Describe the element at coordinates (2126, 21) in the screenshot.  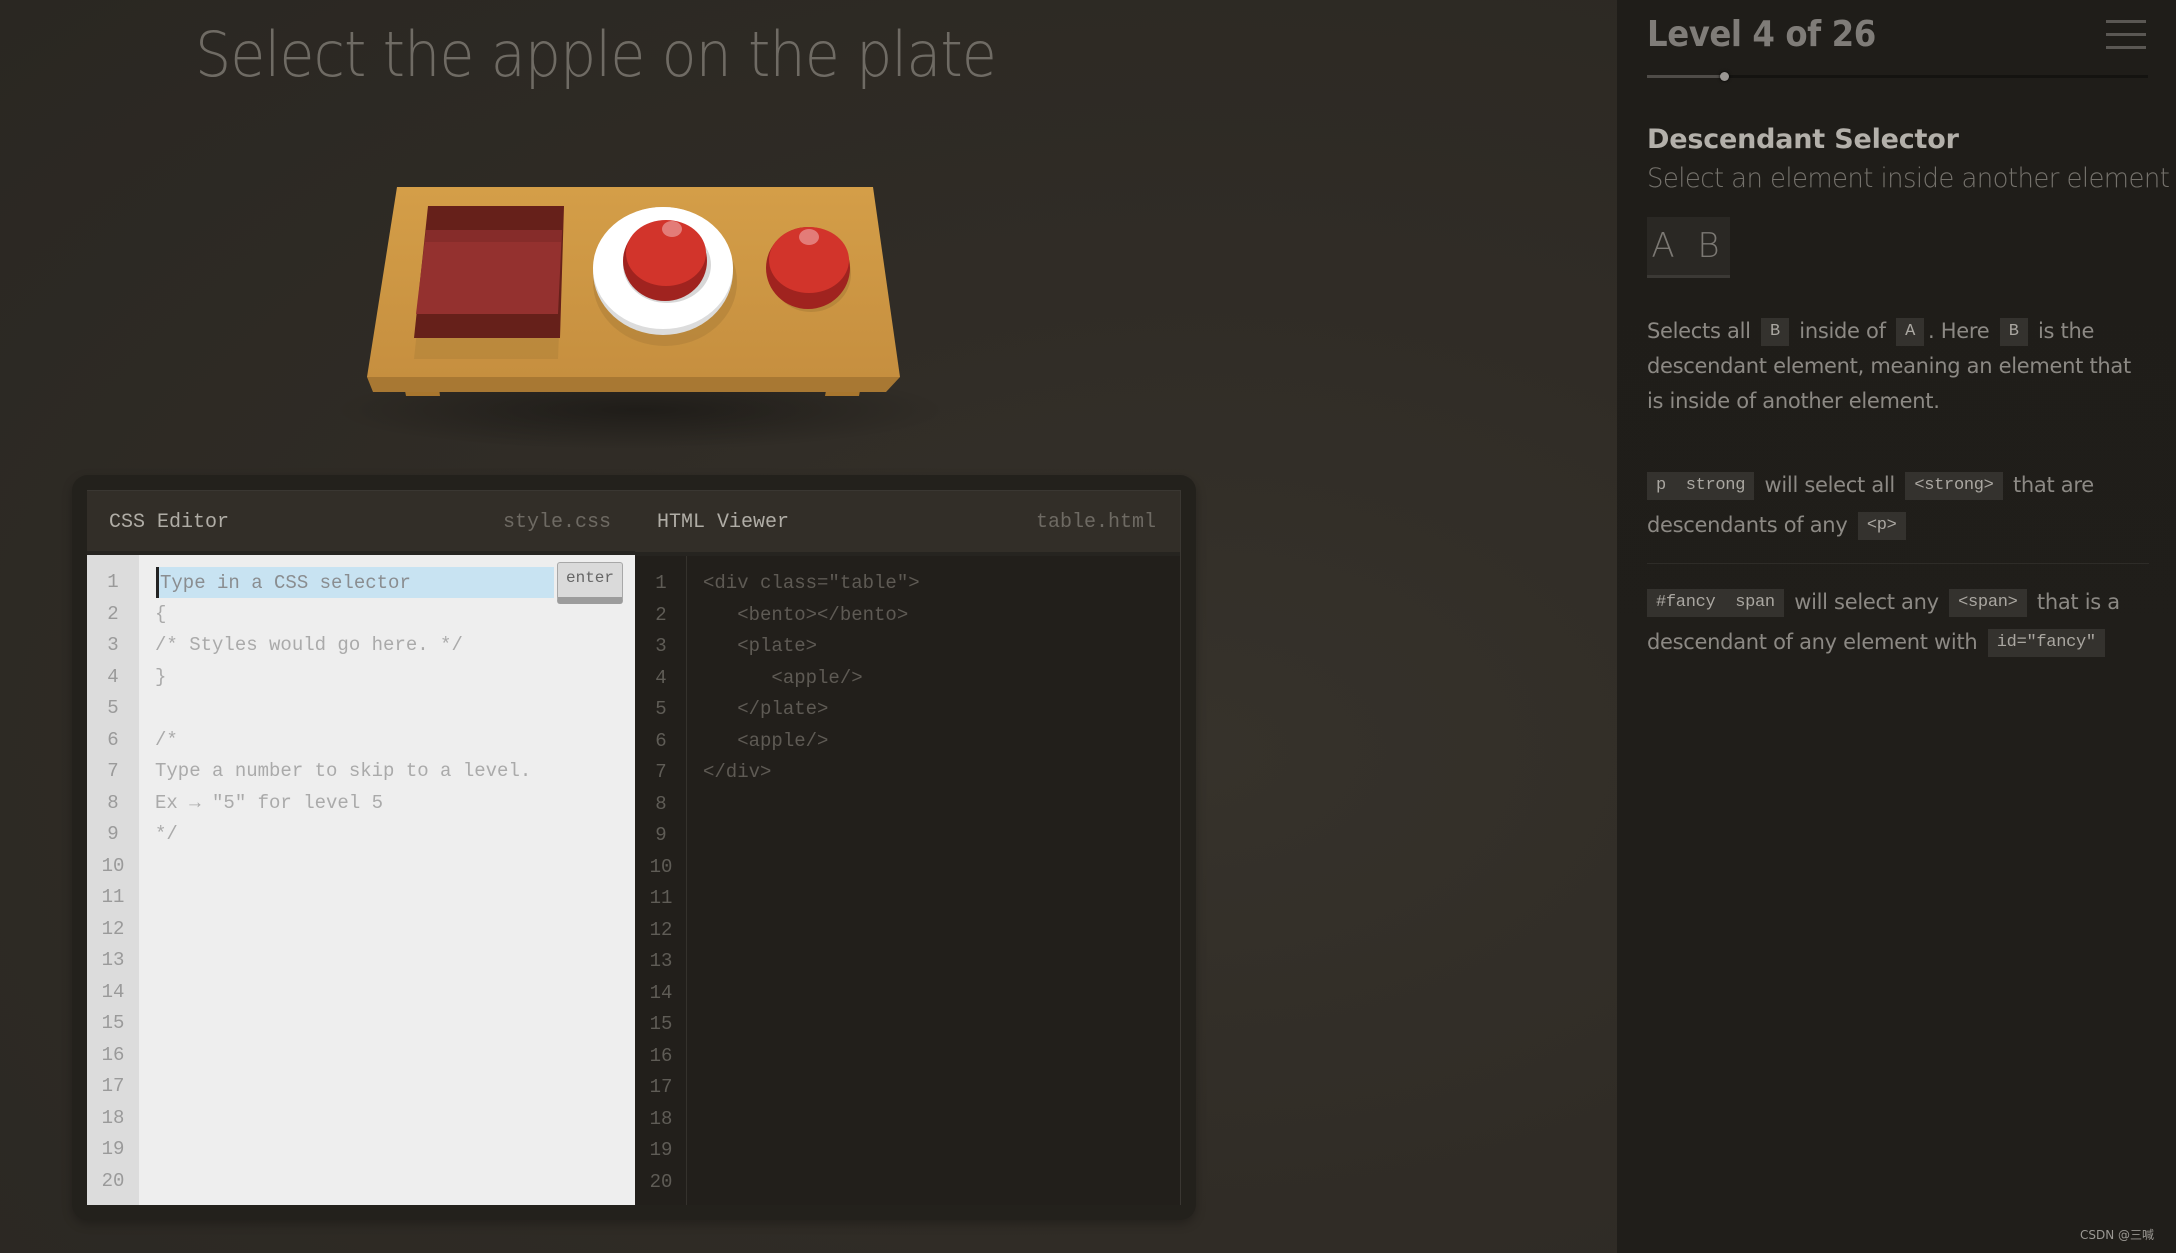
I see `hamburger-icon` at that location.